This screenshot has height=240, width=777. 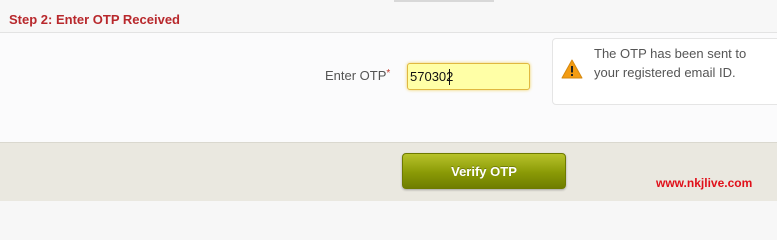 What do you see at coordinates (449, 77) in the screenshot?
I see `text-cursor` at bounding box center [449, 77].